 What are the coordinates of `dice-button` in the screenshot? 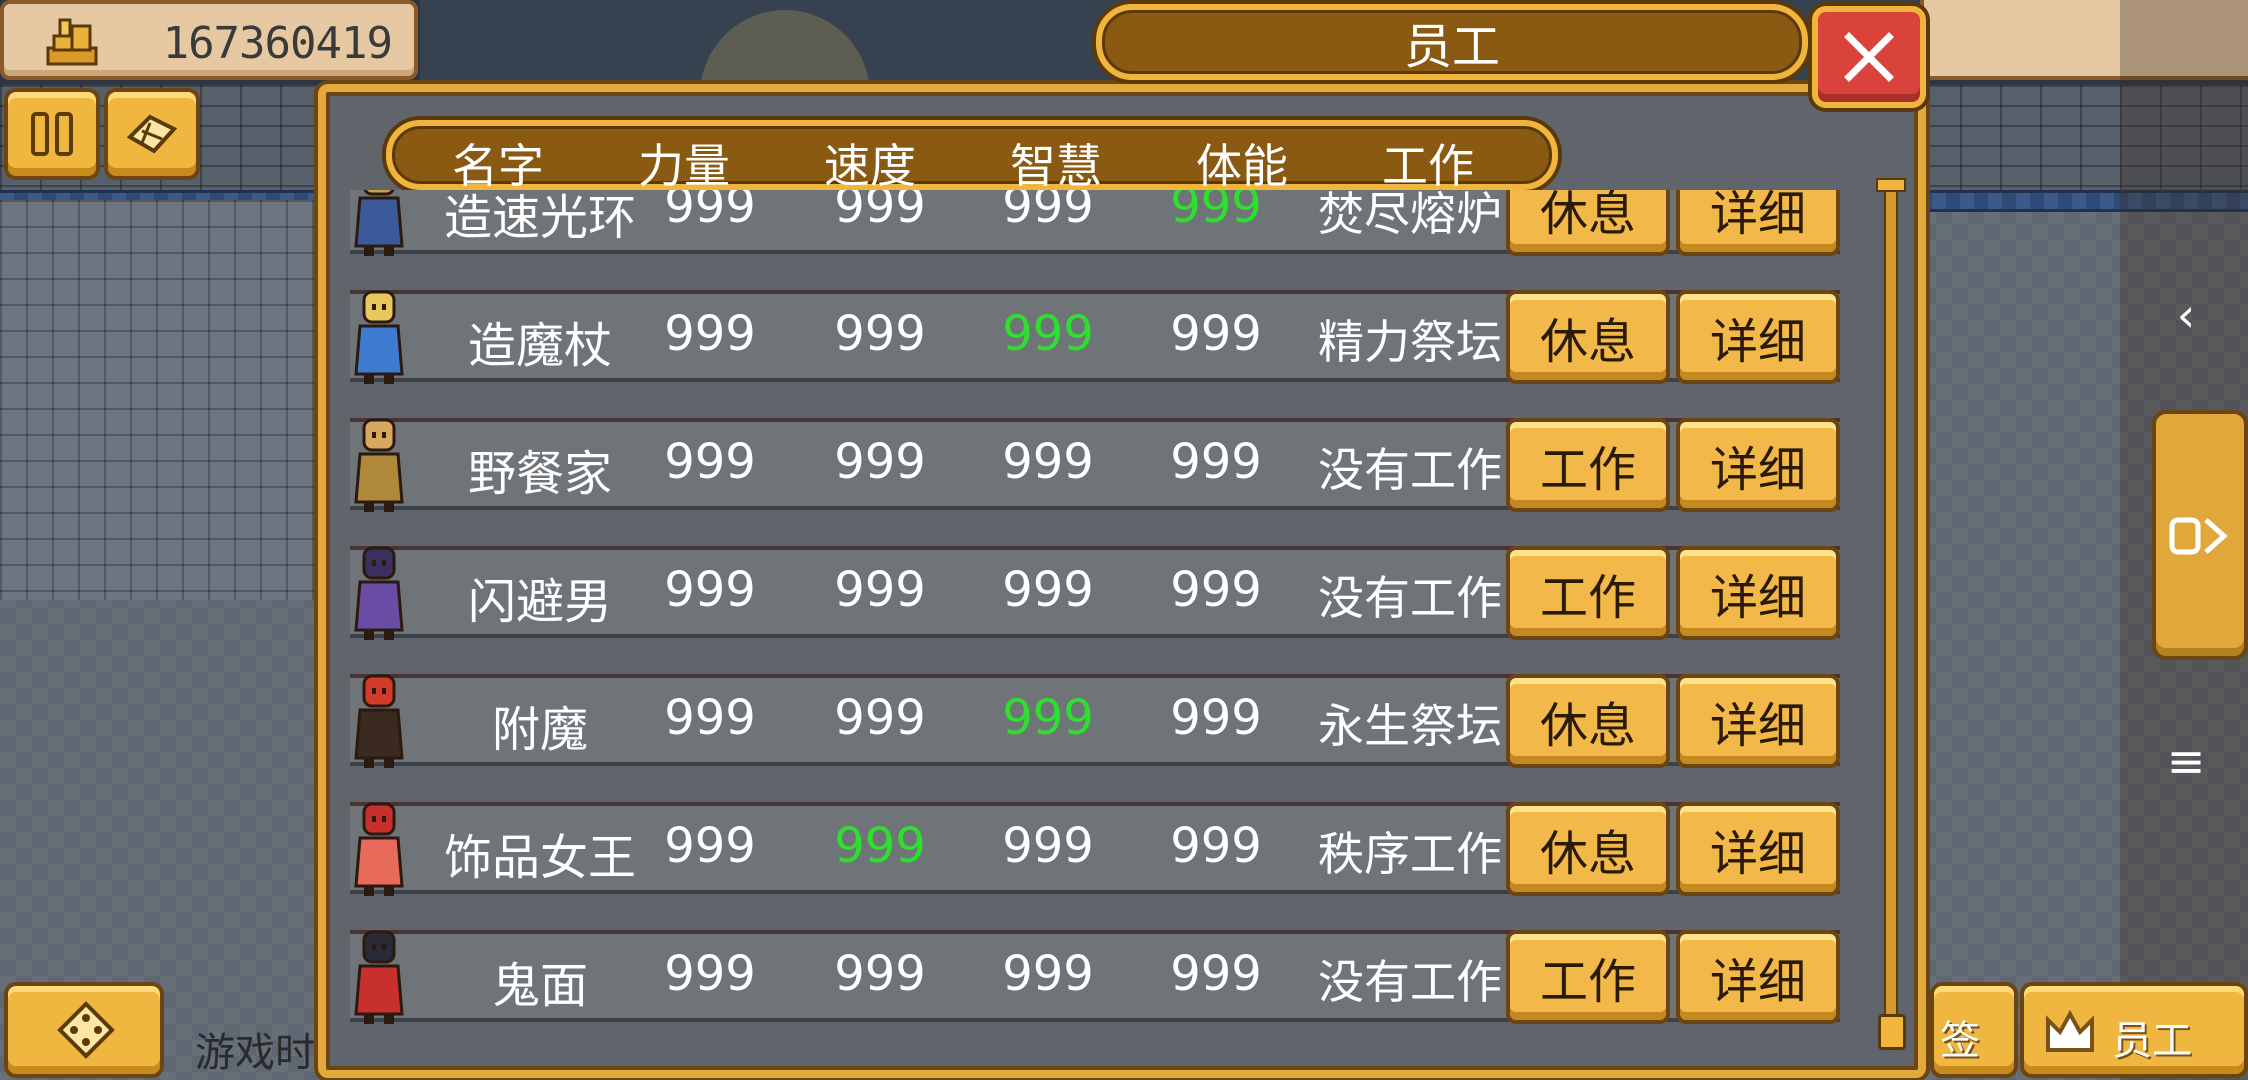 It's located at (84, 1030).